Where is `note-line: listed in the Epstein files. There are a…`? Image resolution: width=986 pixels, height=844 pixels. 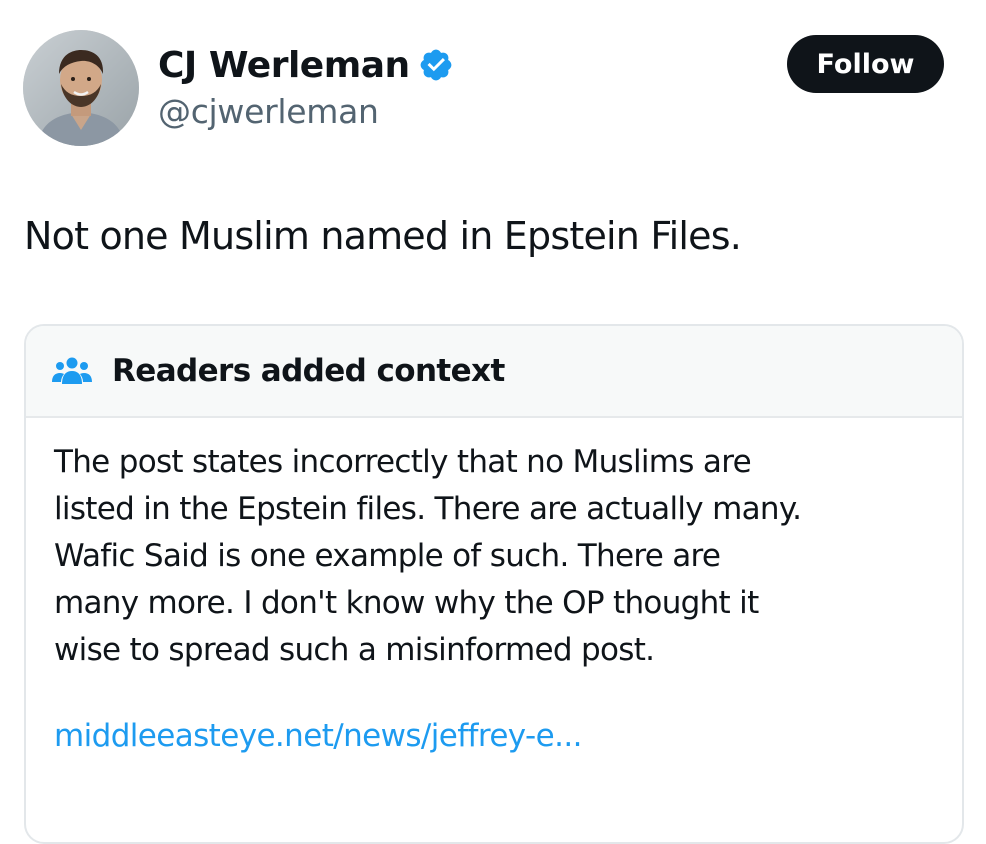
note-line: listed in the Epstein files. There are a… is located at coordinates (428, 509).